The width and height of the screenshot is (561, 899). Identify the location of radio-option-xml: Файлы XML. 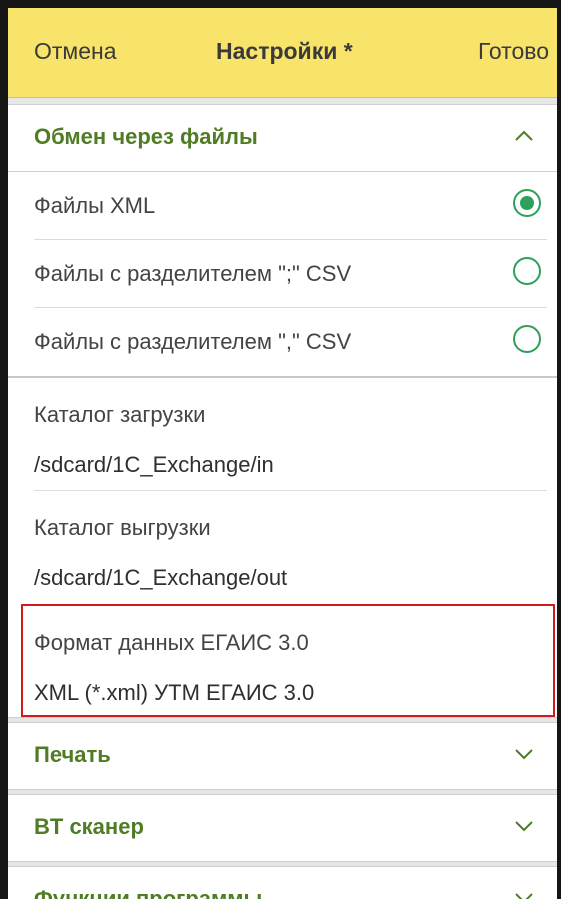
(282, 205).